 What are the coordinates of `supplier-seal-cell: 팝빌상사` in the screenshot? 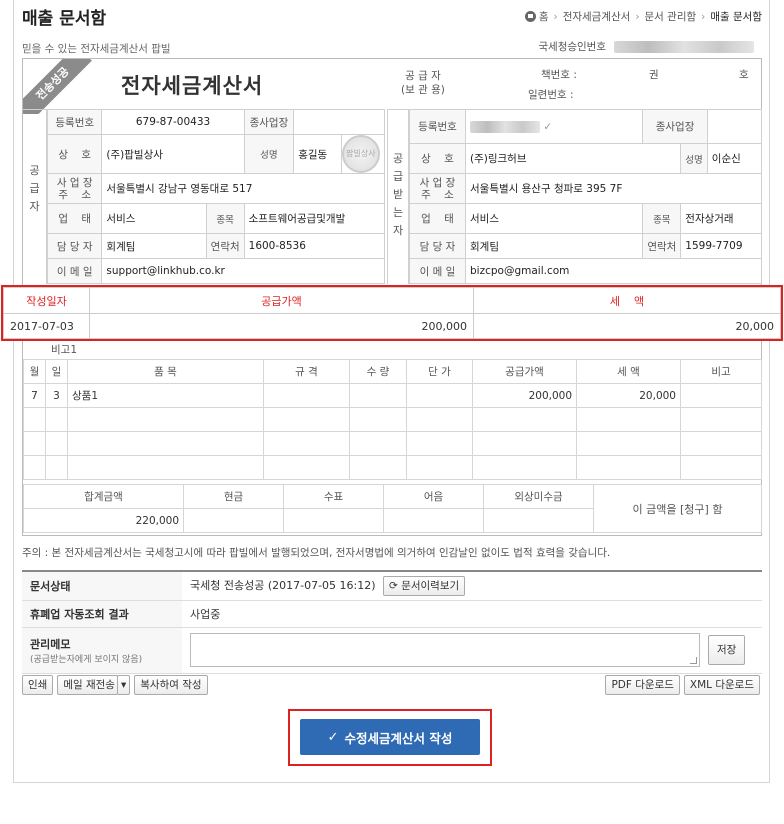 It's located at (363, 154).